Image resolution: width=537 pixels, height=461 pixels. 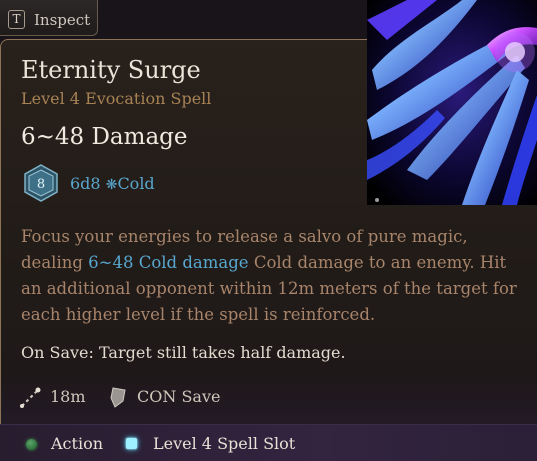 What do you see at coordinates (168, 262) in the screenshot?
I see `description-damage-highlight: 6~48 Cold damage` at bounding box center [168, 262].